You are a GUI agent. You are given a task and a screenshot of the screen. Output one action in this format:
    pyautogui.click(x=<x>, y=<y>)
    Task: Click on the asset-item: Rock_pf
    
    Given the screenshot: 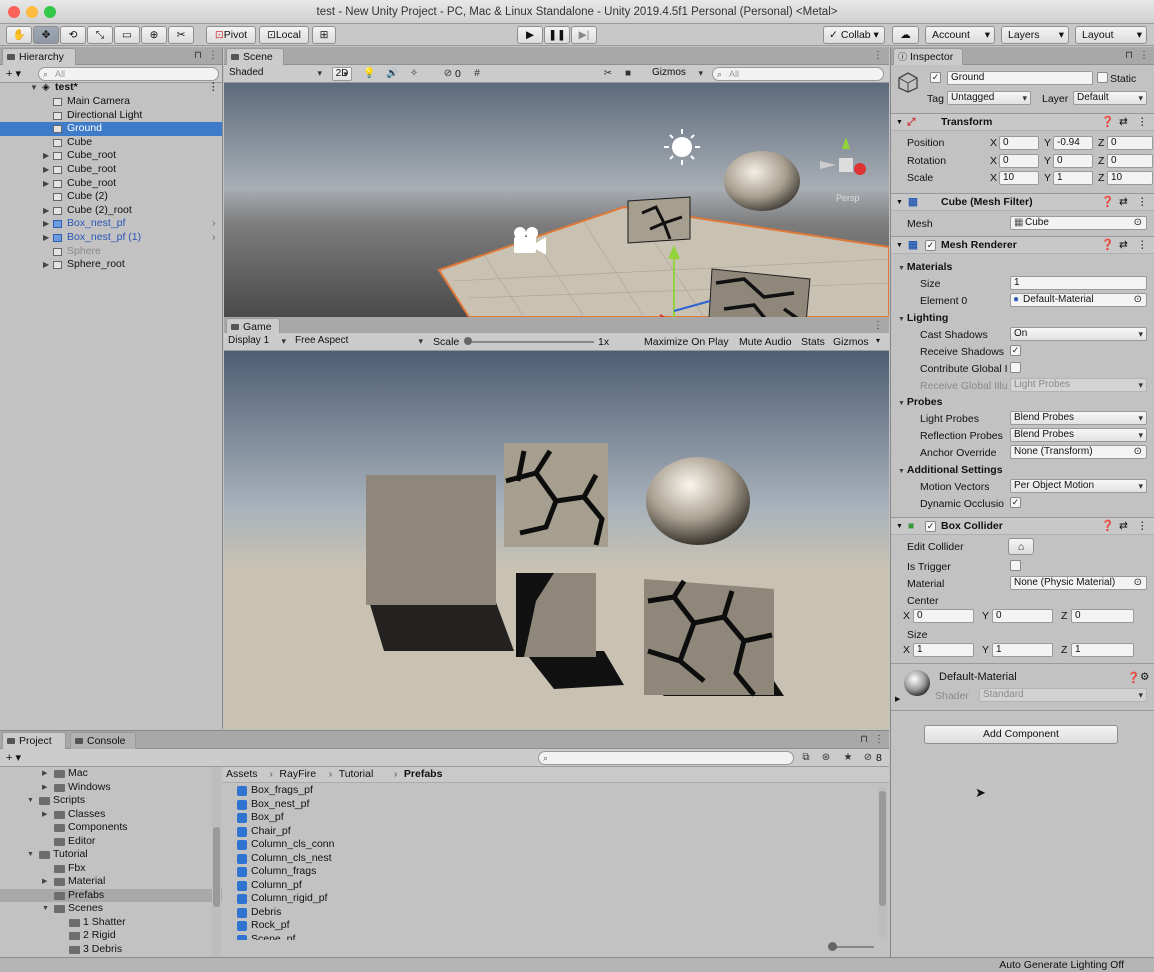 What is the action you would take?
    pyautogui.click(x=547, y=926)
    